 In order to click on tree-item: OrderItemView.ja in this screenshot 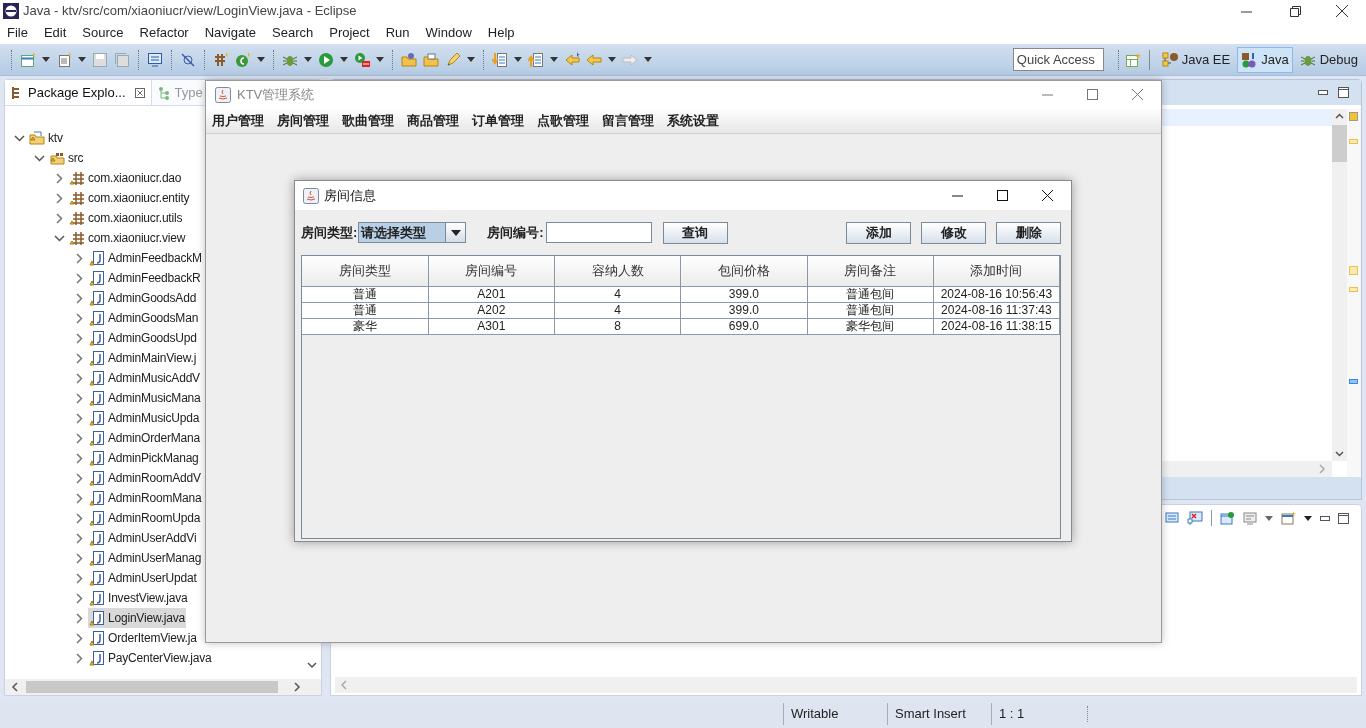, I will do `click(143, 638)`.